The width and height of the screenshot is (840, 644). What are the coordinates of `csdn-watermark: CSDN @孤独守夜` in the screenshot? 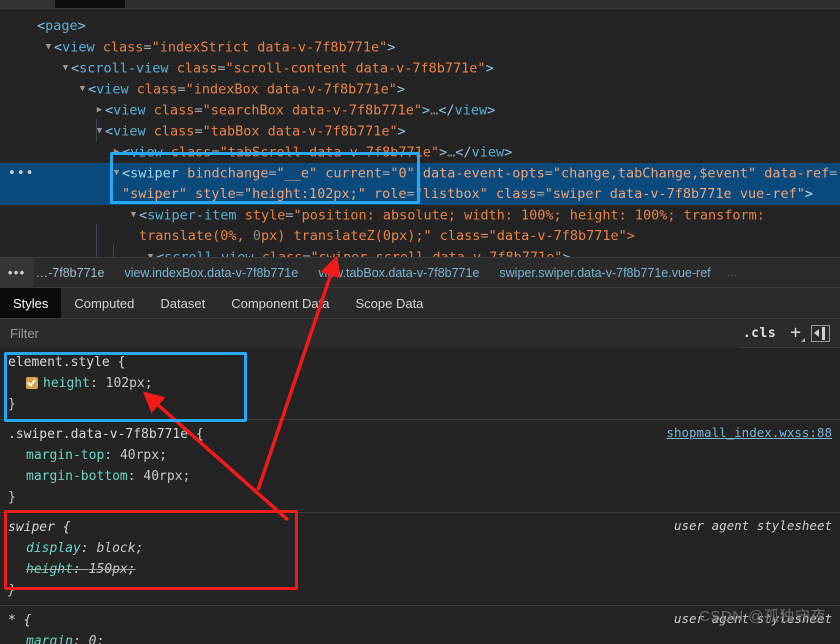 It's located at (762, 616).